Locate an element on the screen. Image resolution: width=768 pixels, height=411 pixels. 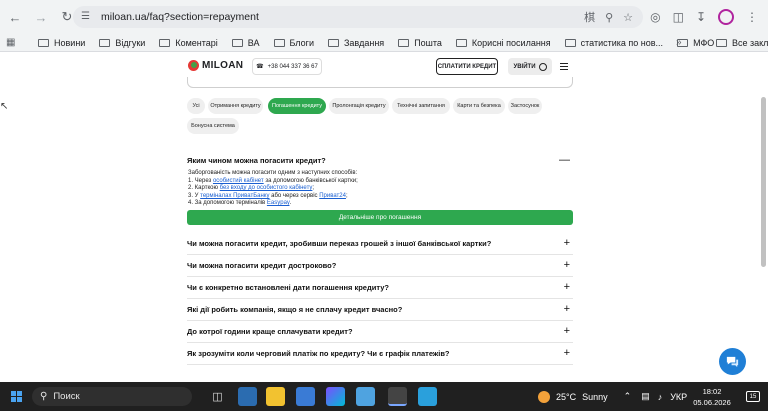
address-bar: ☰ miloan.ua/faq?section=repayment 棋 ⚲ ☆ is located at coordinates (358, 17).